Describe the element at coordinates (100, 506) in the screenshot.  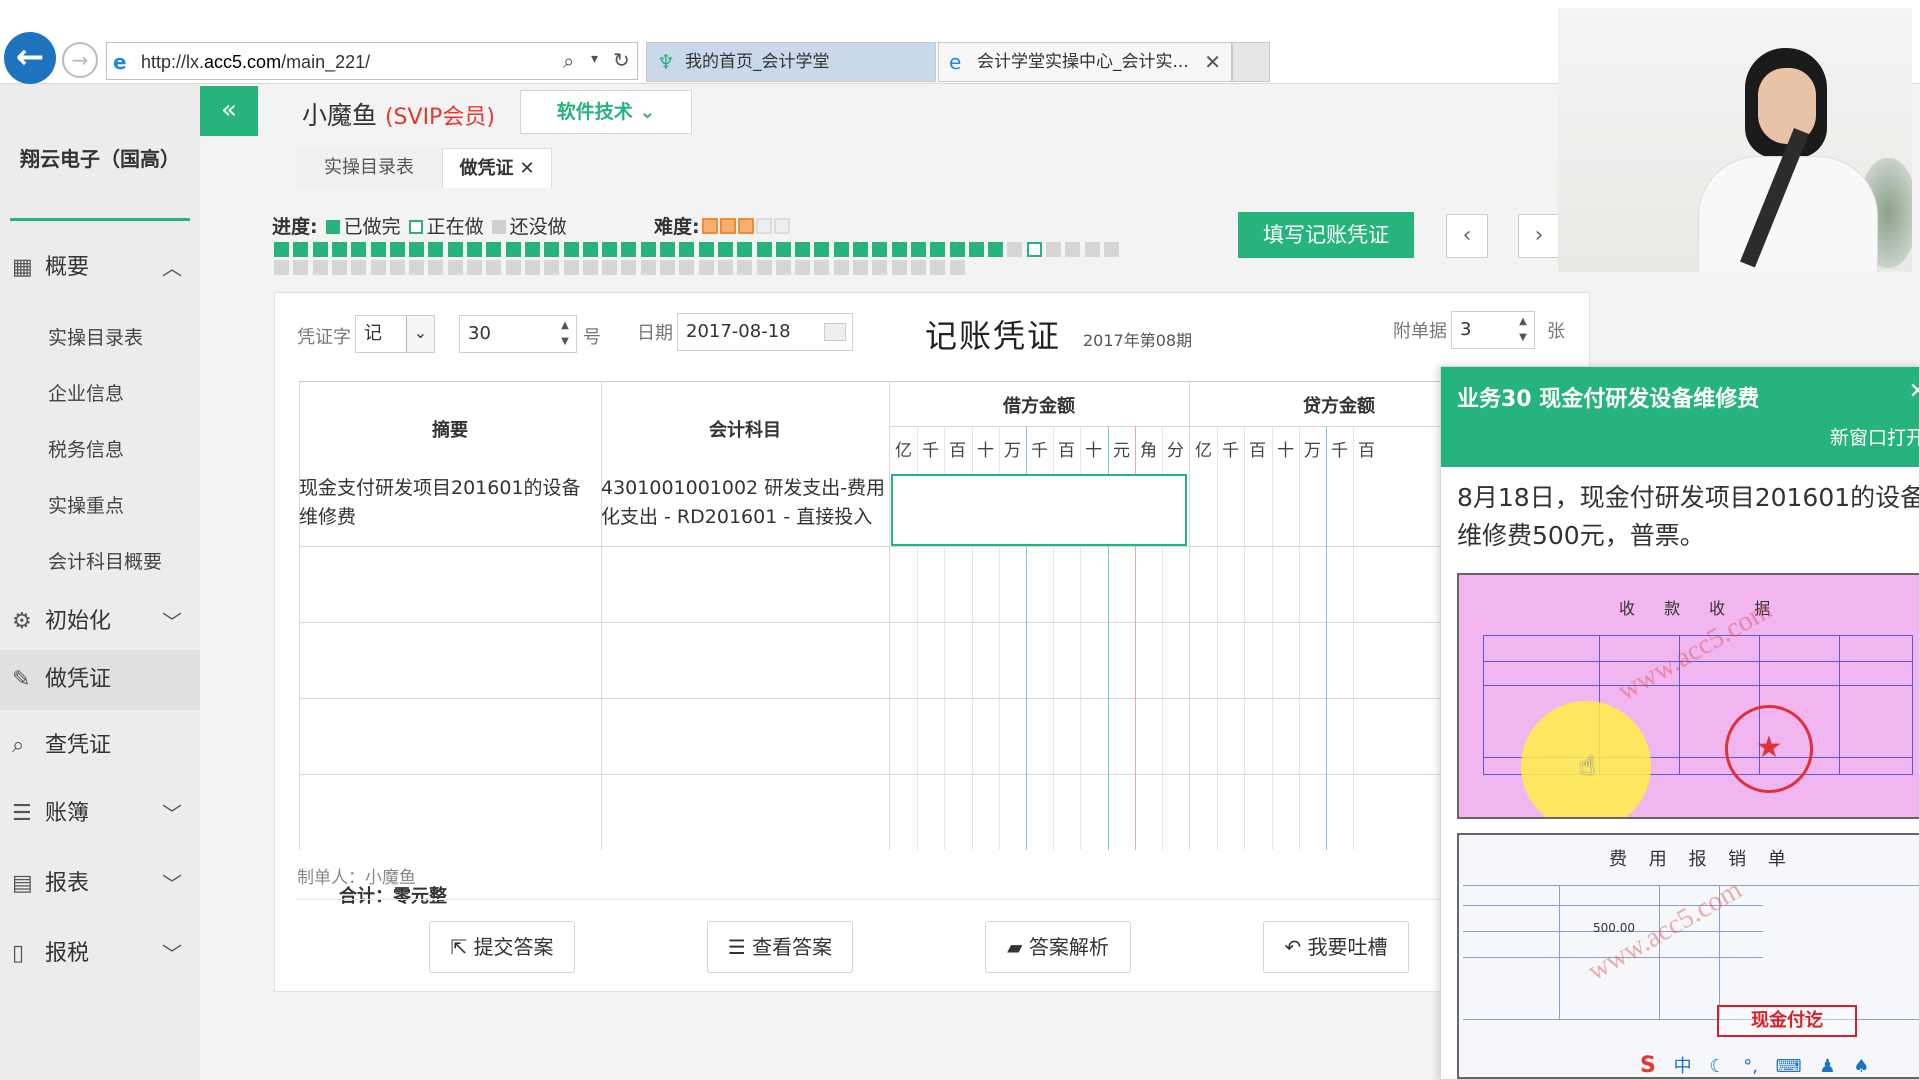
I see `sidebar-subitem-key-points: 实操重点` at that location.